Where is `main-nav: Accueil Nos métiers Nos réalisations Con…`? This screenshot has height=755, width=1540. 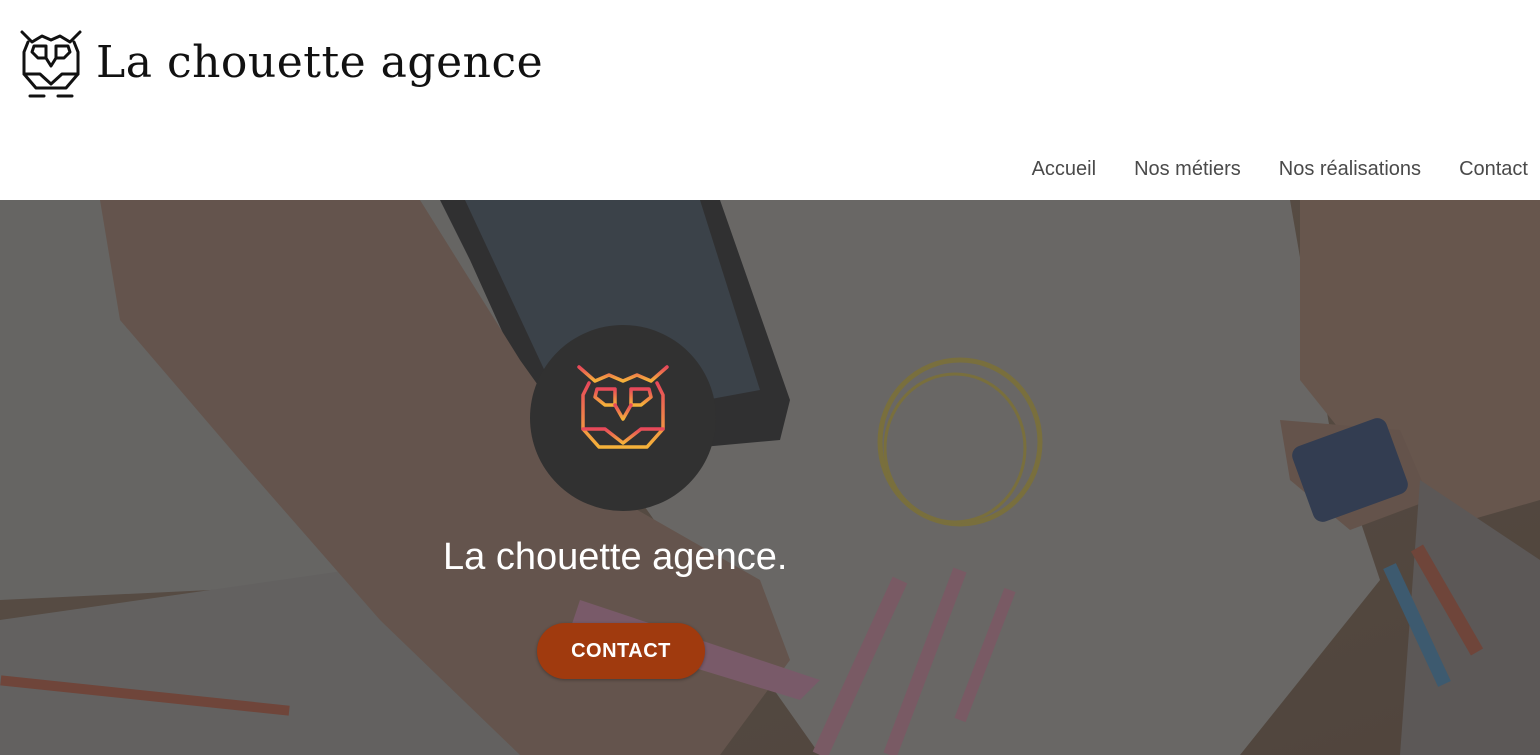
main-nav: Accueil Nos métiers Nos réalisations Con… is located at coordinates (1280, 169).